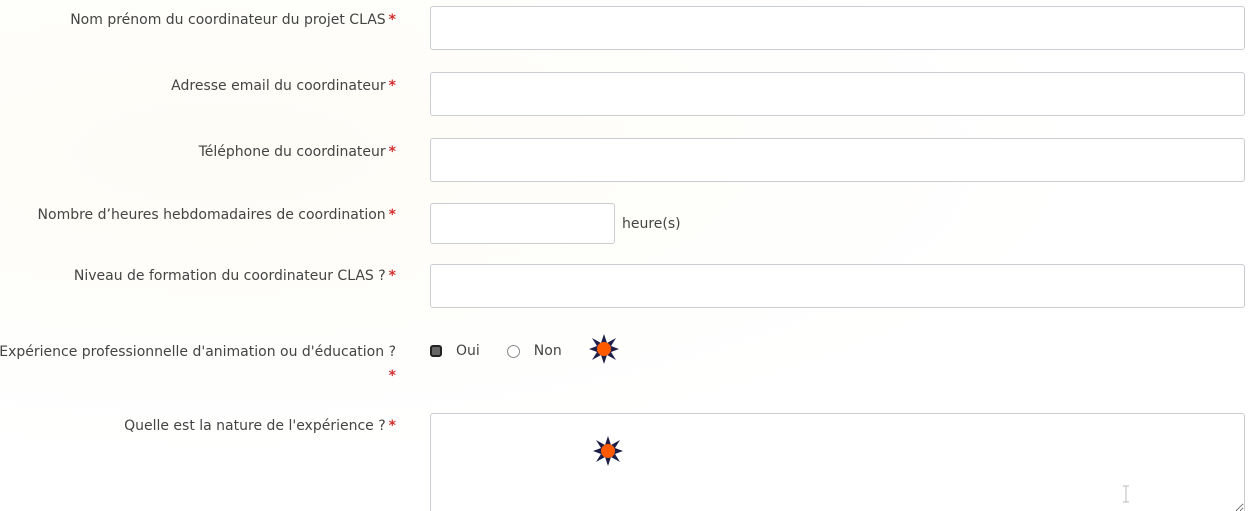 This screenshot has width=1251, height=511. I want to click on coordinator-email-label: Adresse email du coordinateur *, so click(283, 86).